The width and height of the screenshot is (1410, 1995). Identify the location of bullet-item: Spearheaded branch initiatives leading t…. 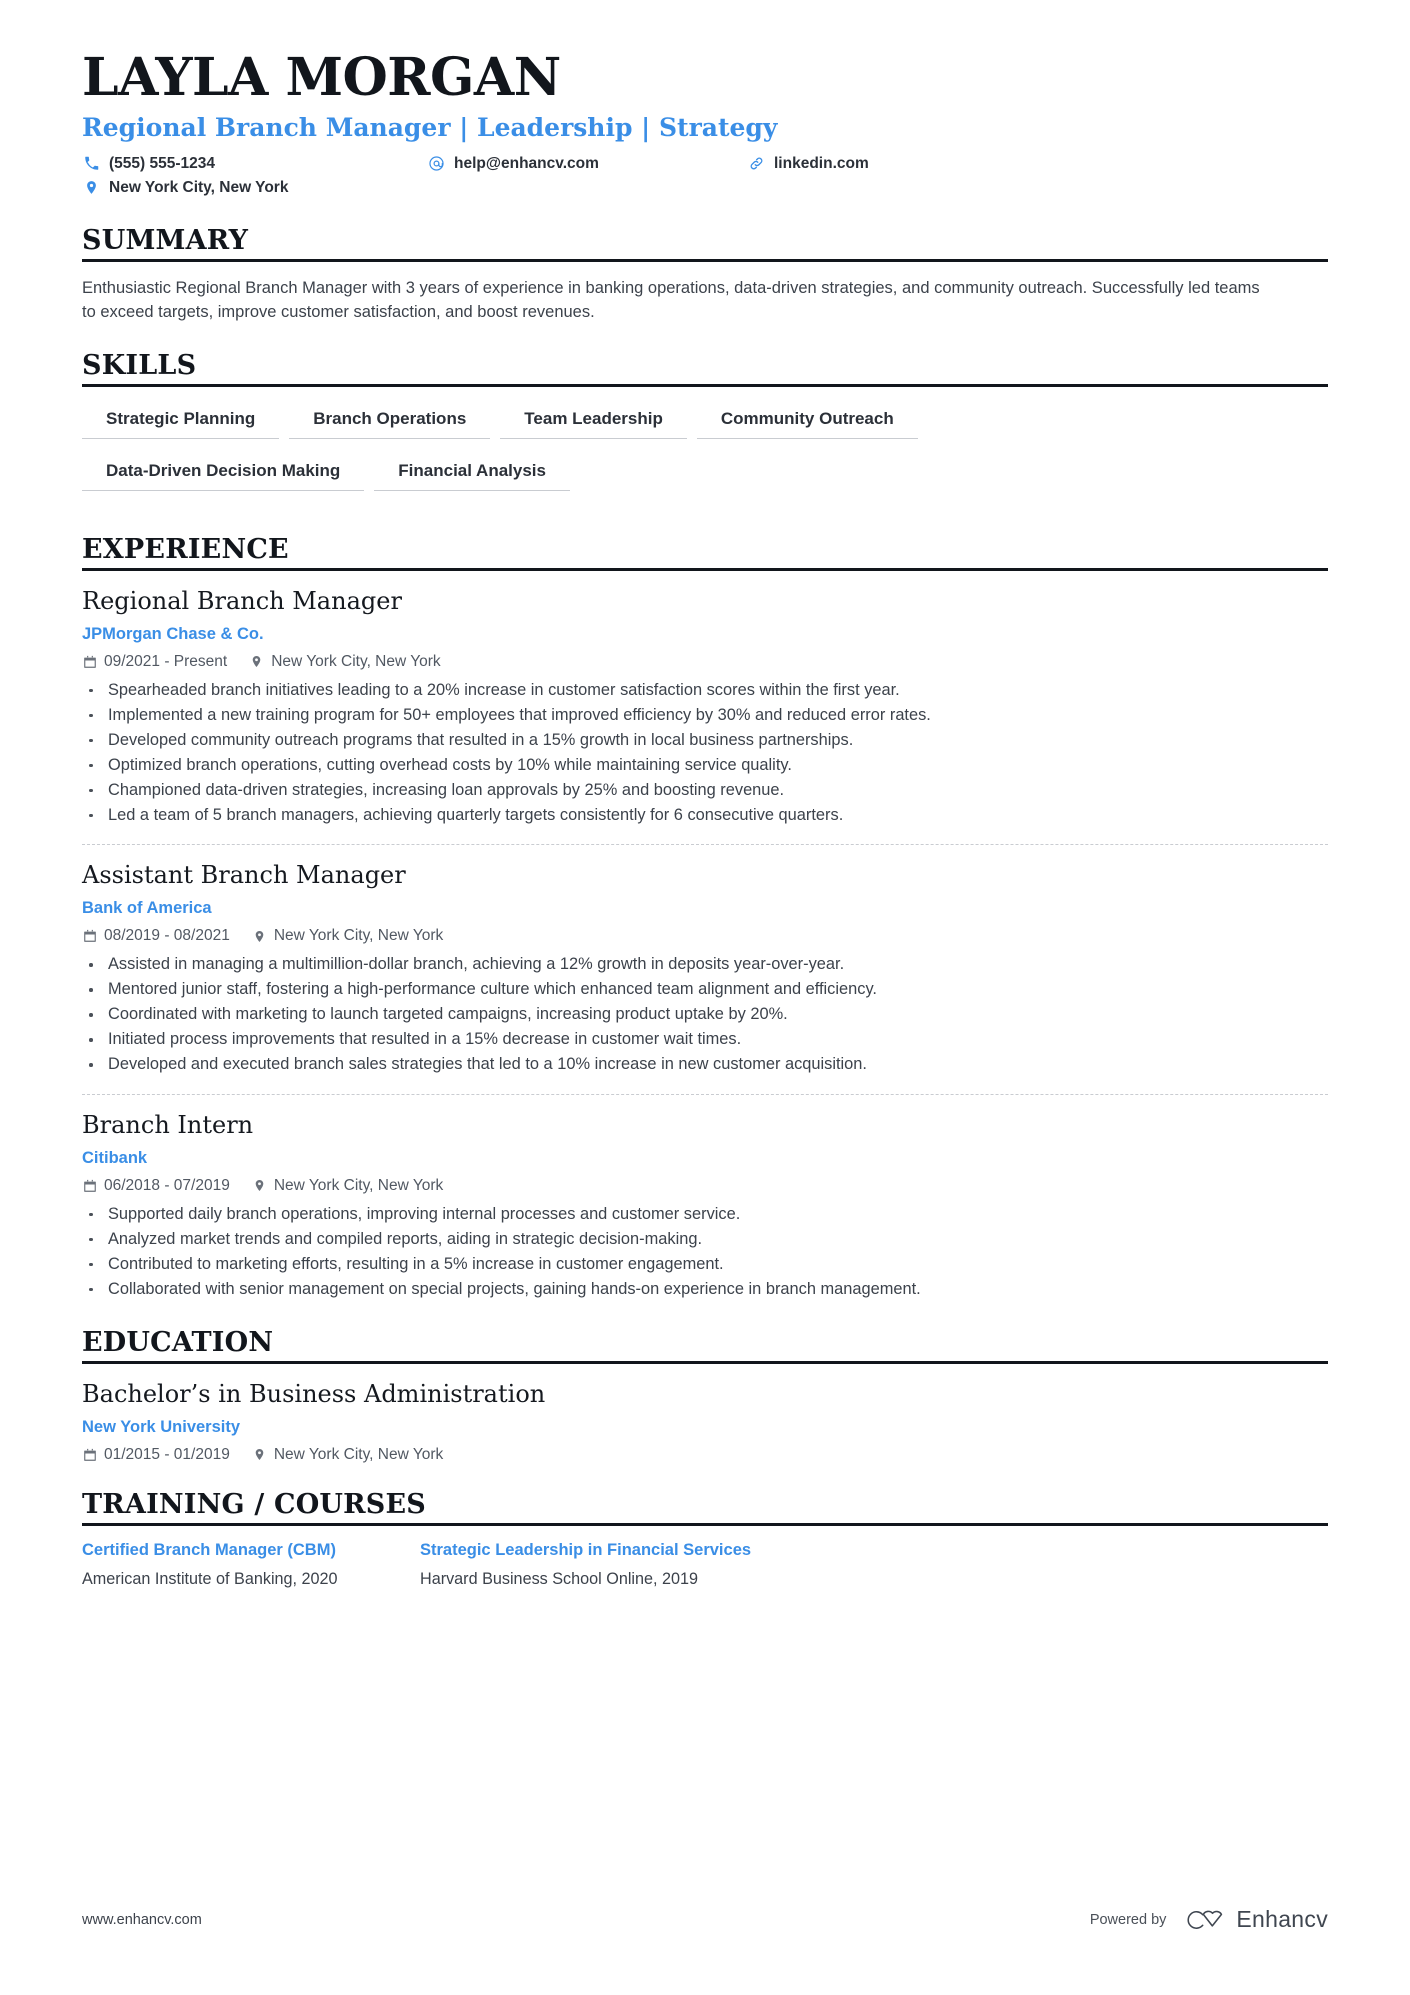
(705, 690).